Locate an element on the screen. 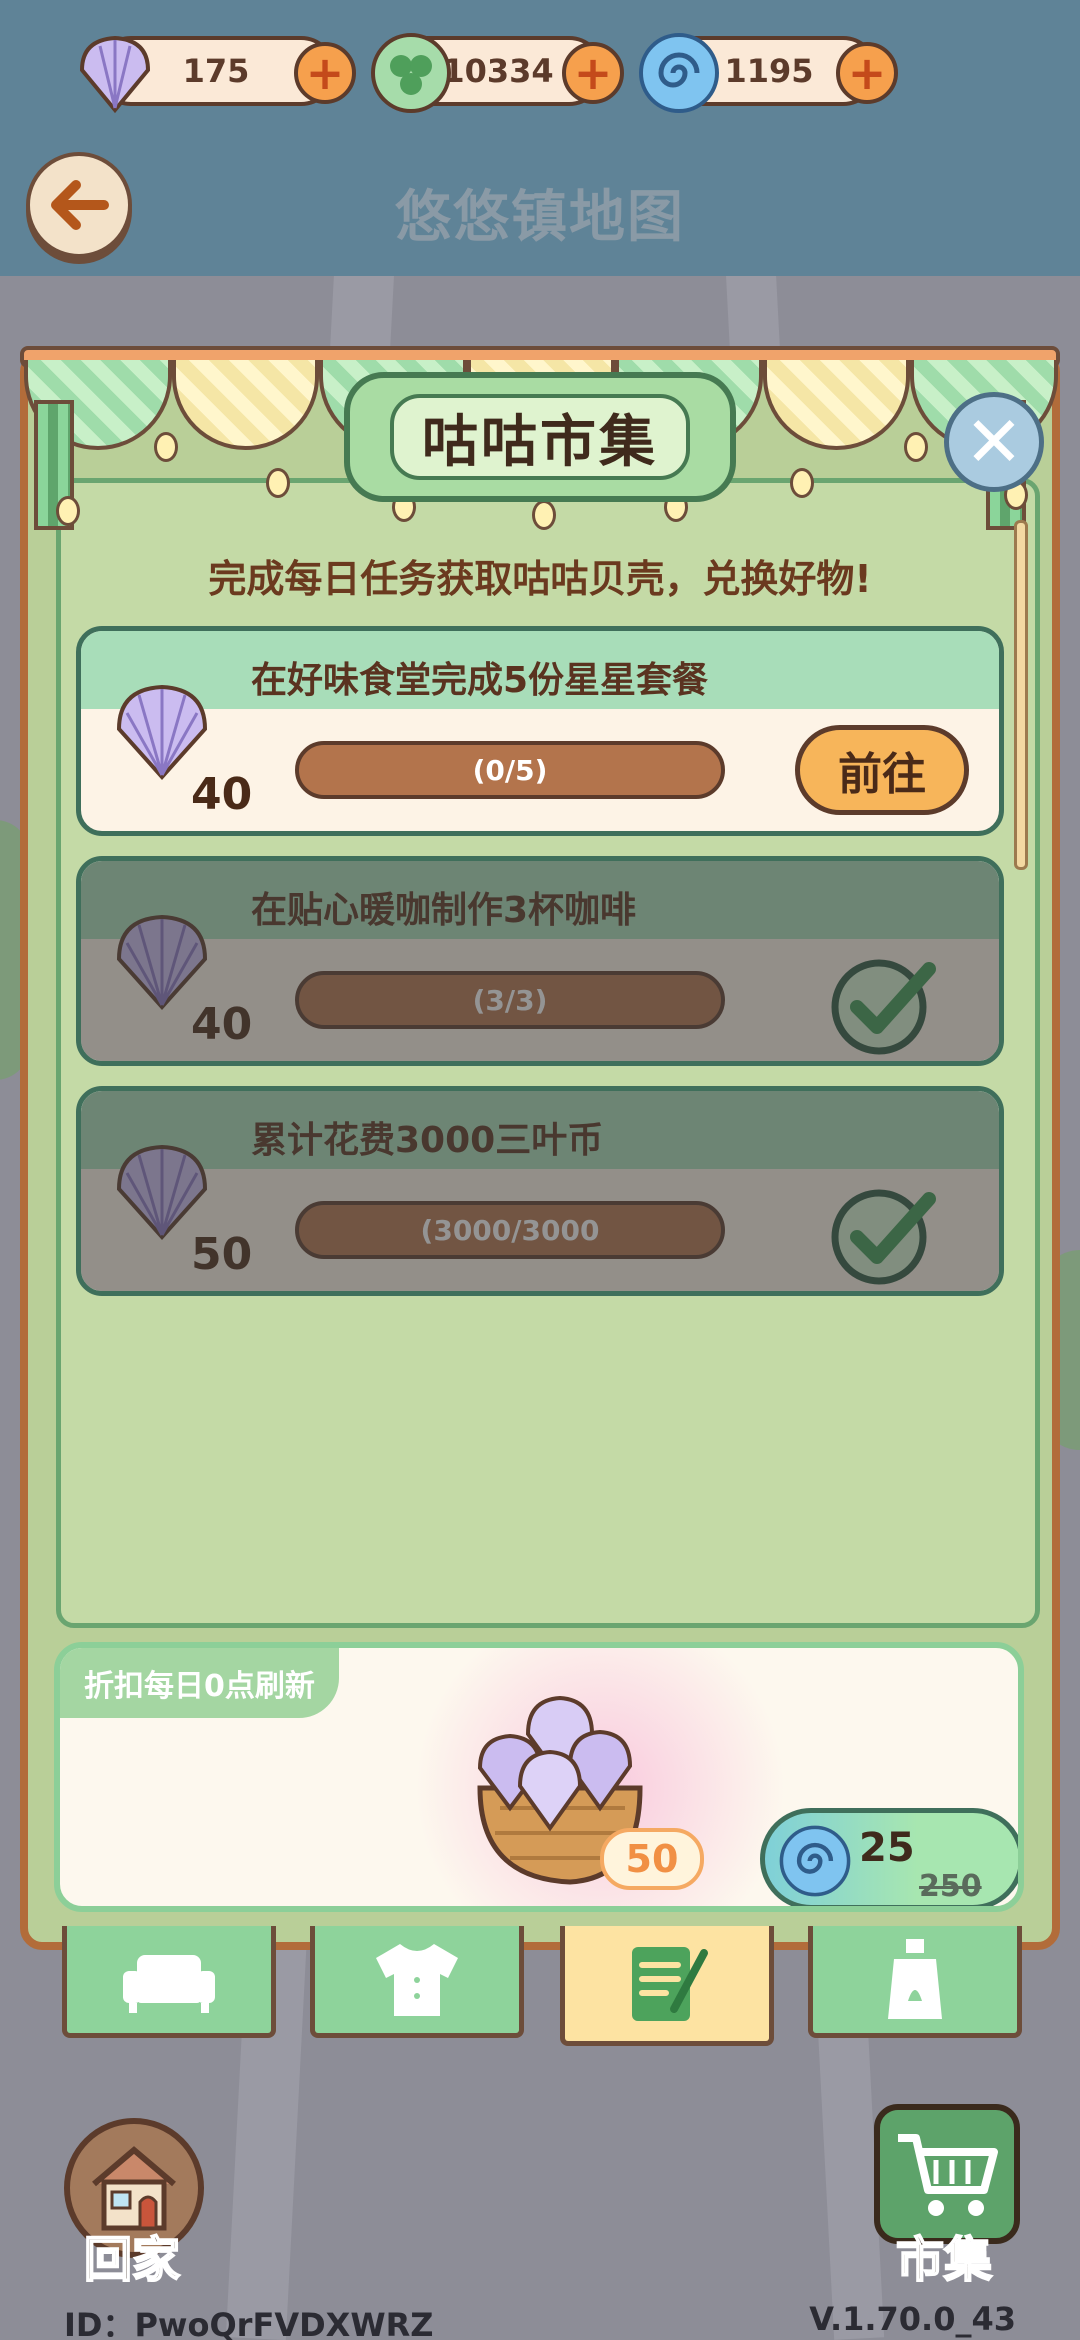 The height and width of the screenshot is (2340, 1080). cart-icon is located at coordinates (948, 2175).